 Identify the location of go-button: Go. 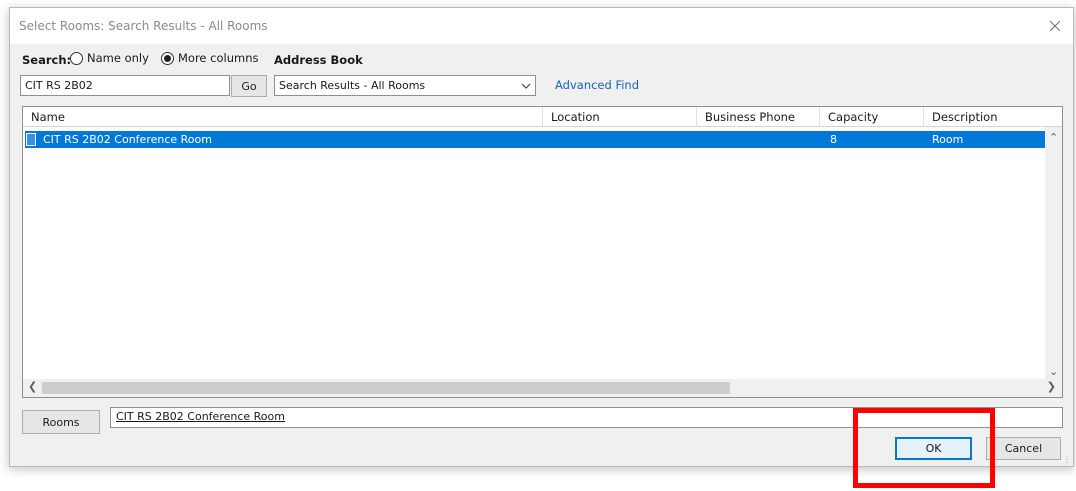
(249, 86).